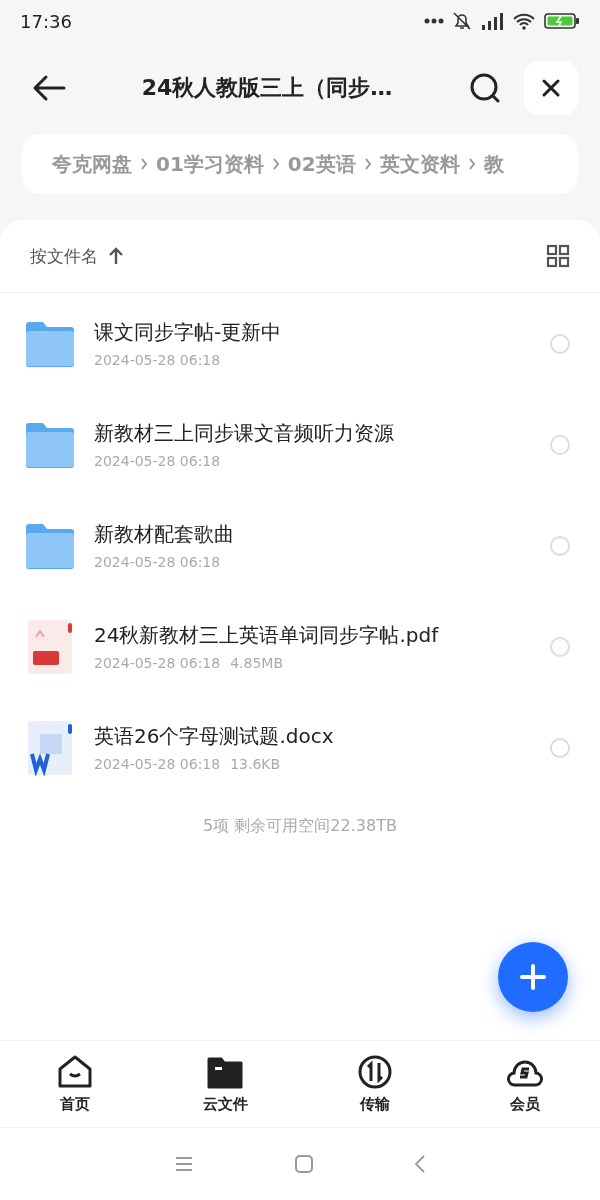 The height and width of the screenshot is (1200, 600). What do you see at coordinates (525, 1084) in the screenshot?
I see `nav-tab: 会员` at bounding box center [525, 1084].